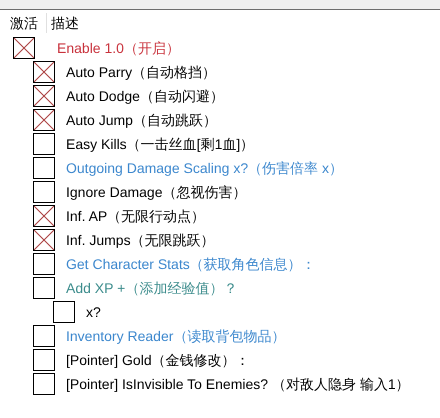 Image resolution: width=440 pixels, height=418 pixels. Describe the element at coordinates (118, 48) in the screenshot. I see `entry-description: Enable 1.0（开启）` at that location.